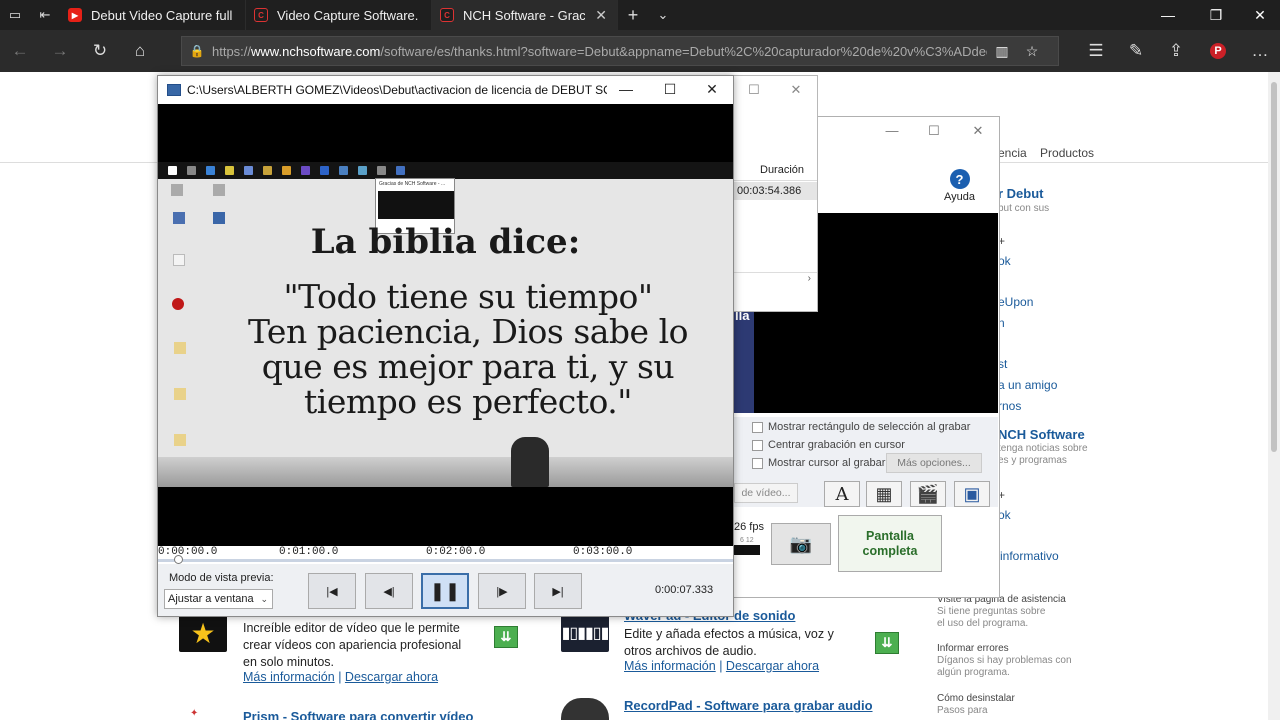  Describe the element at coordinates (842, 494) in the screenshot. I see `text-overlay-icon: A` at that location.